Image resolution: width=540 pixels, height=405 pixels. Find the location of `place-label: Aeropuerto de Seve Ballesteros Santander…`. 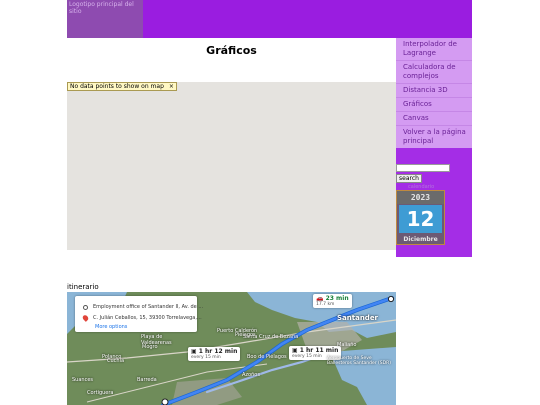

place-label: Aeropuerto de Seve Ballesteros Santander… is located at coordinates (359, 361).